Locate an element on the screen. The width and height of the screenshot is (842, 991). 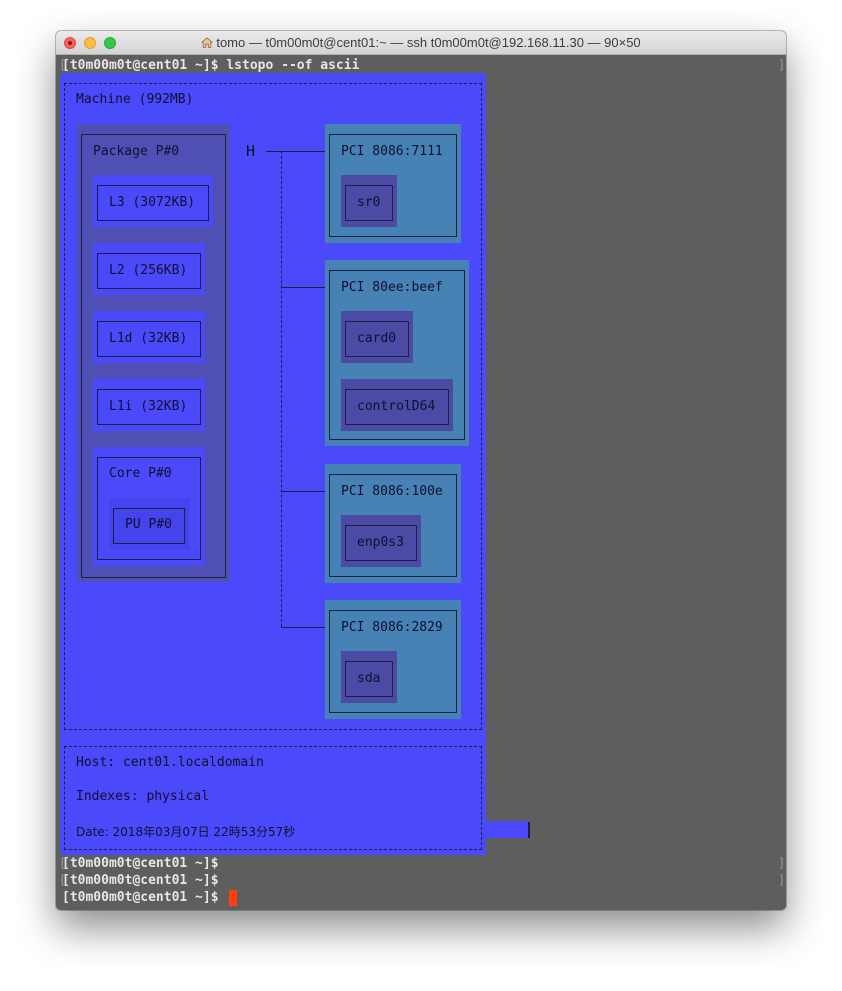
home-icon is located at coordinates (207, 42).